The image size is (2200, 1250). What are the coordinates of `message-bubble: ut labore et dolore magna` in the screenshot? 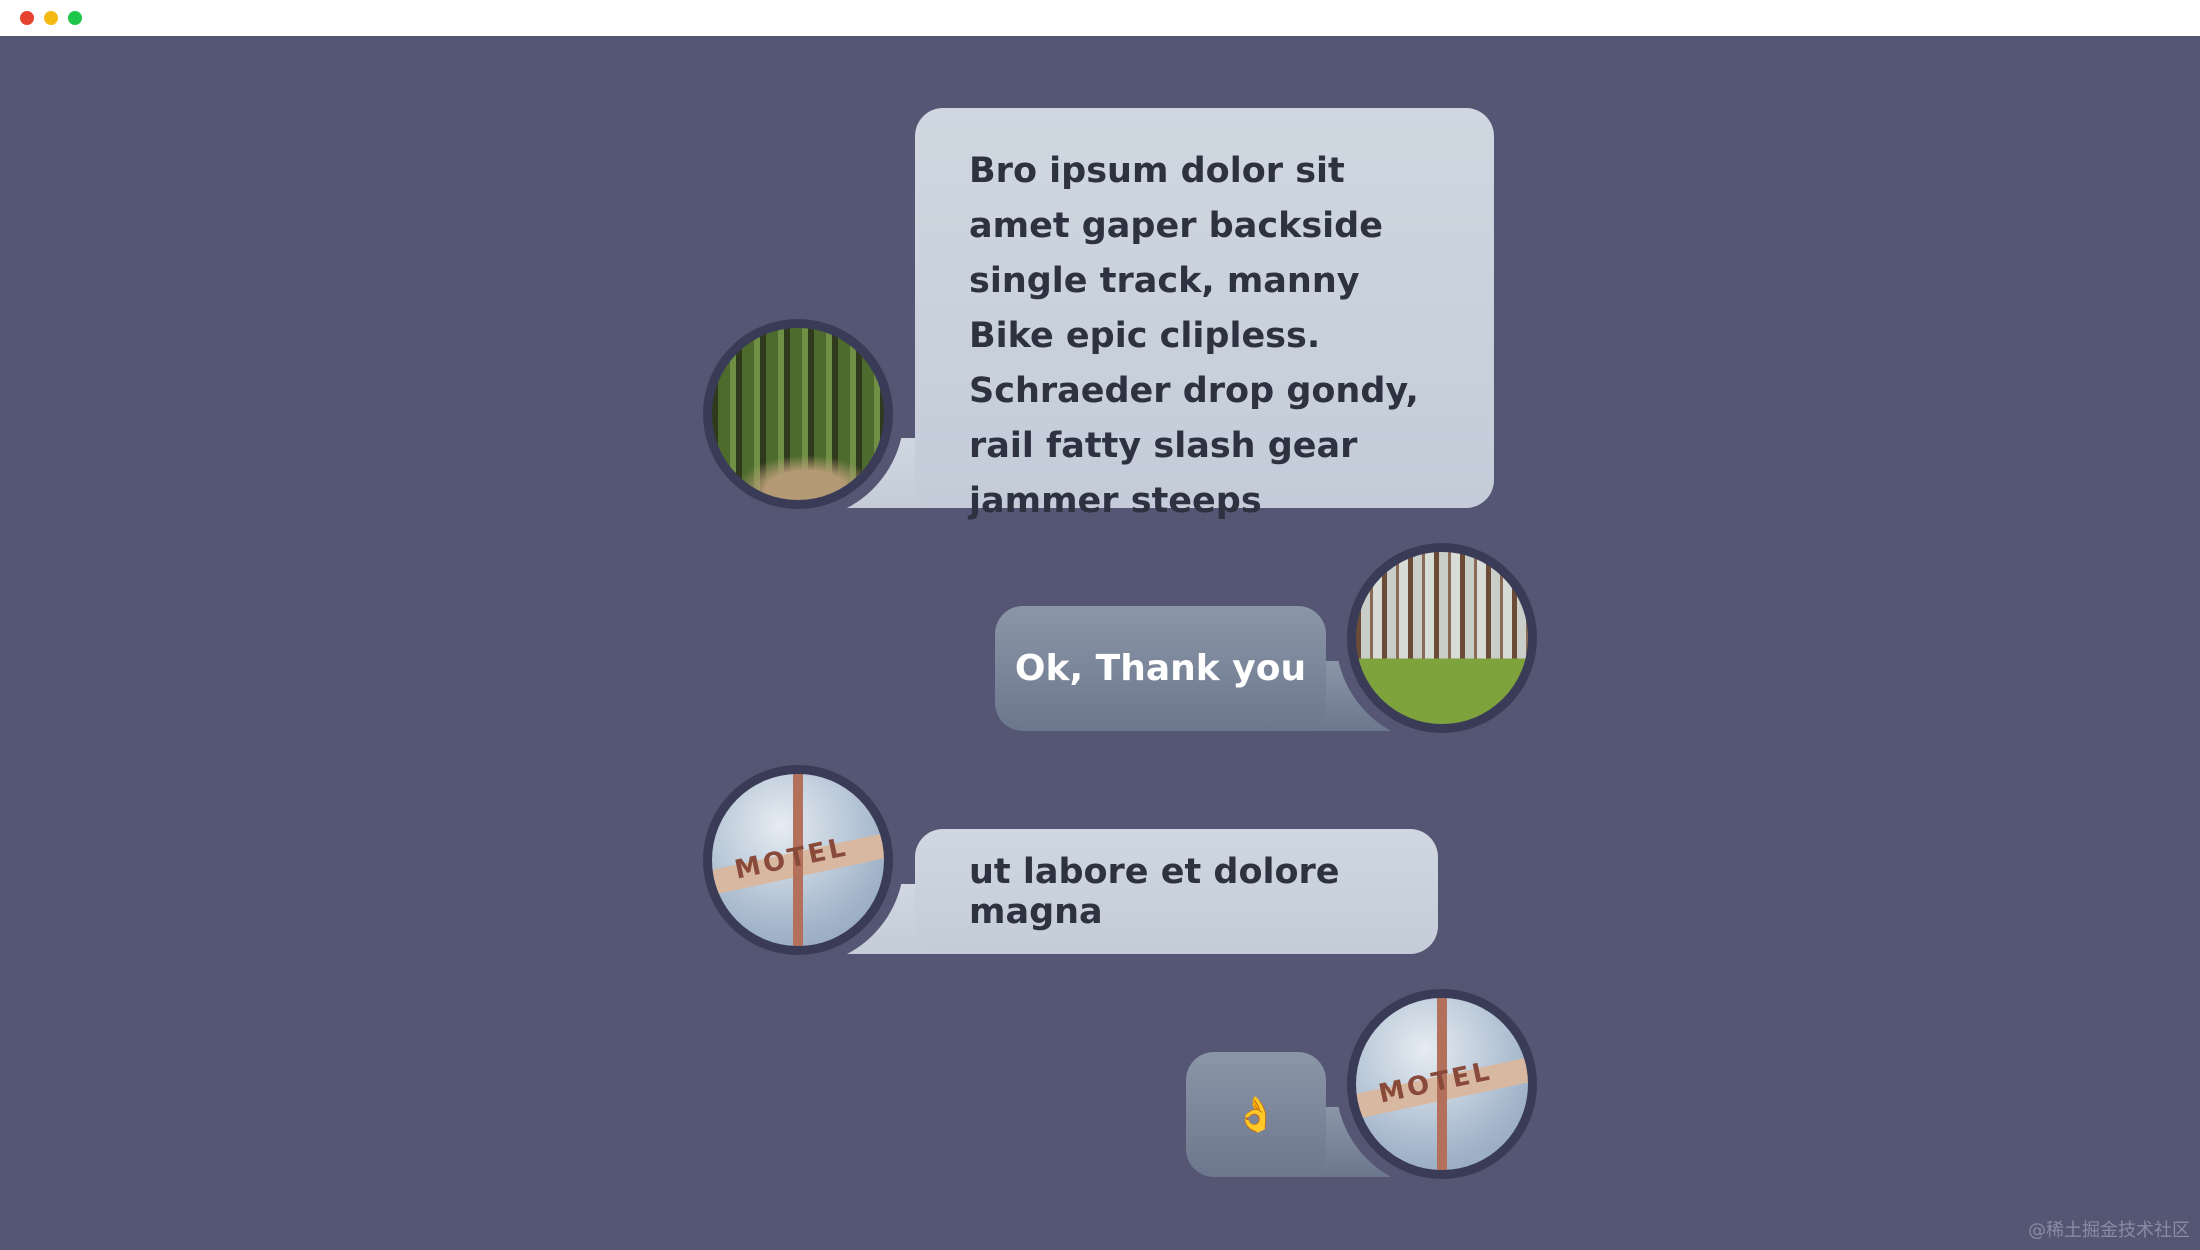 It's located at (1176, 891).